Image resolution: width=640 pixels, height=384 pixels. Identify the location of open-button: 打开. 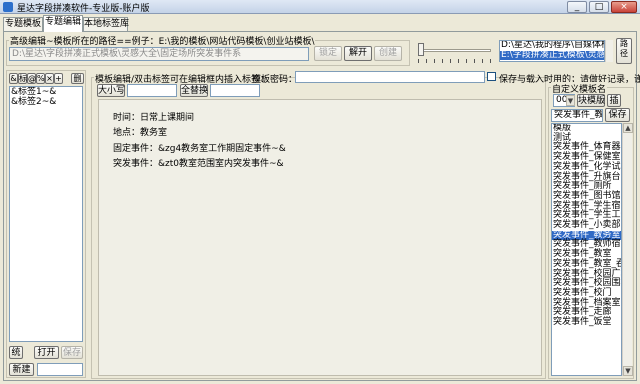
(46, 352).